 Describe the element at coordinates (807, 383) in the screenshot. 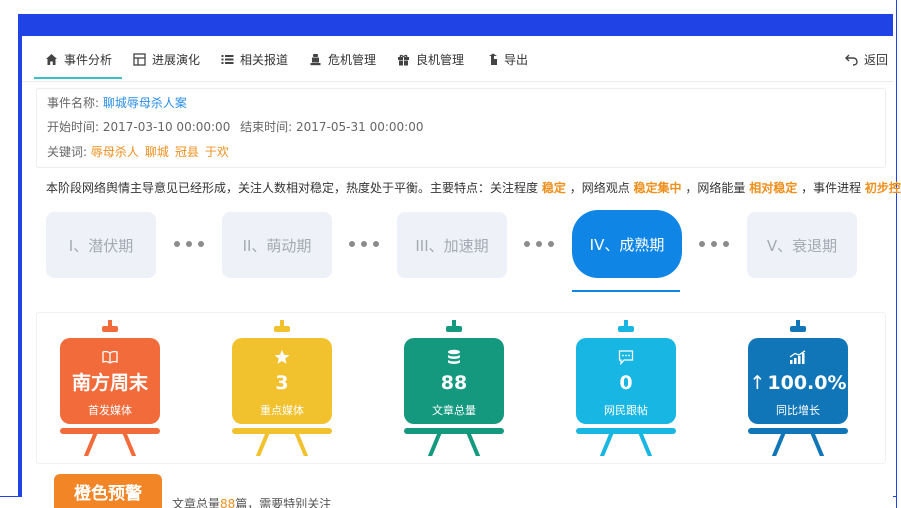

I see `growth-value: 100.0%` at that location.